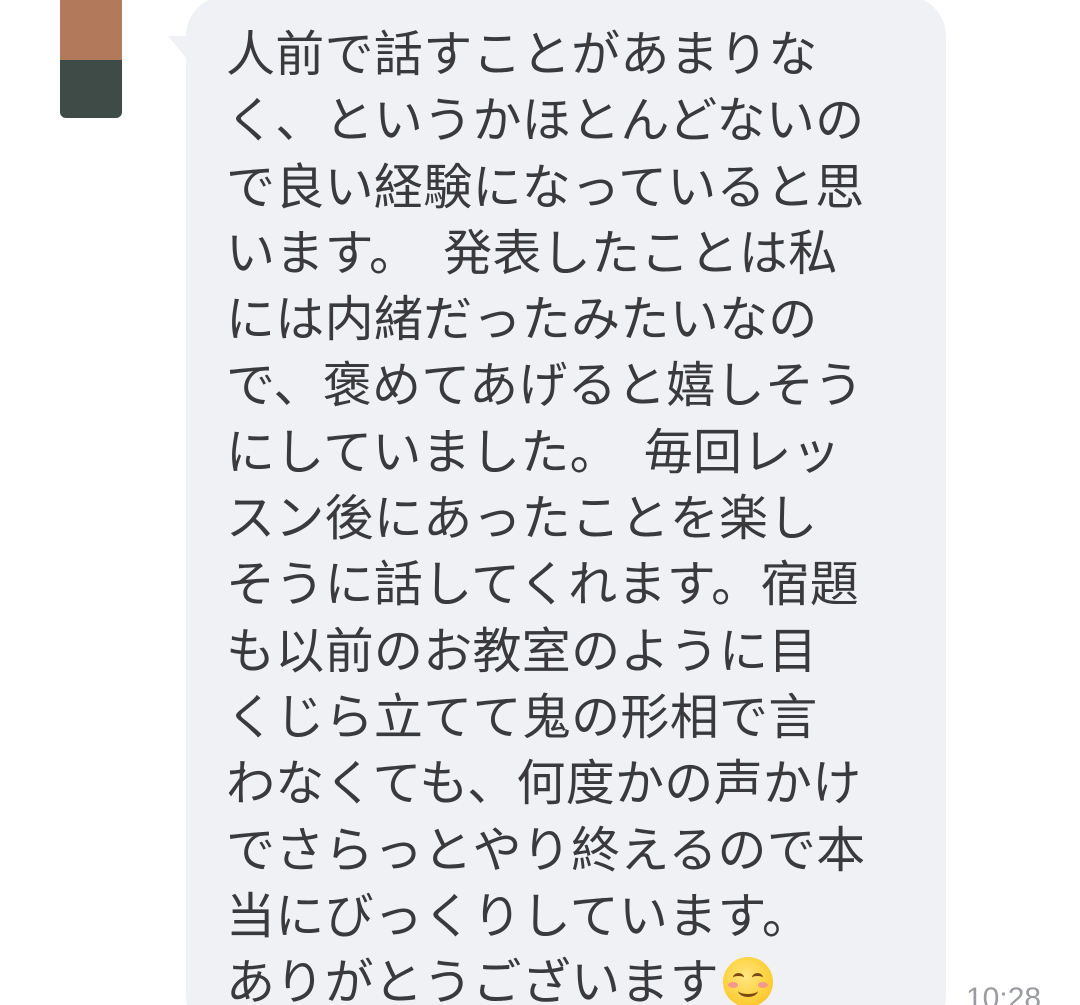 Image resolution: width=1080 pixels, height=1005 pixels. I want to click on avatar-bottom, so click(91, 89).